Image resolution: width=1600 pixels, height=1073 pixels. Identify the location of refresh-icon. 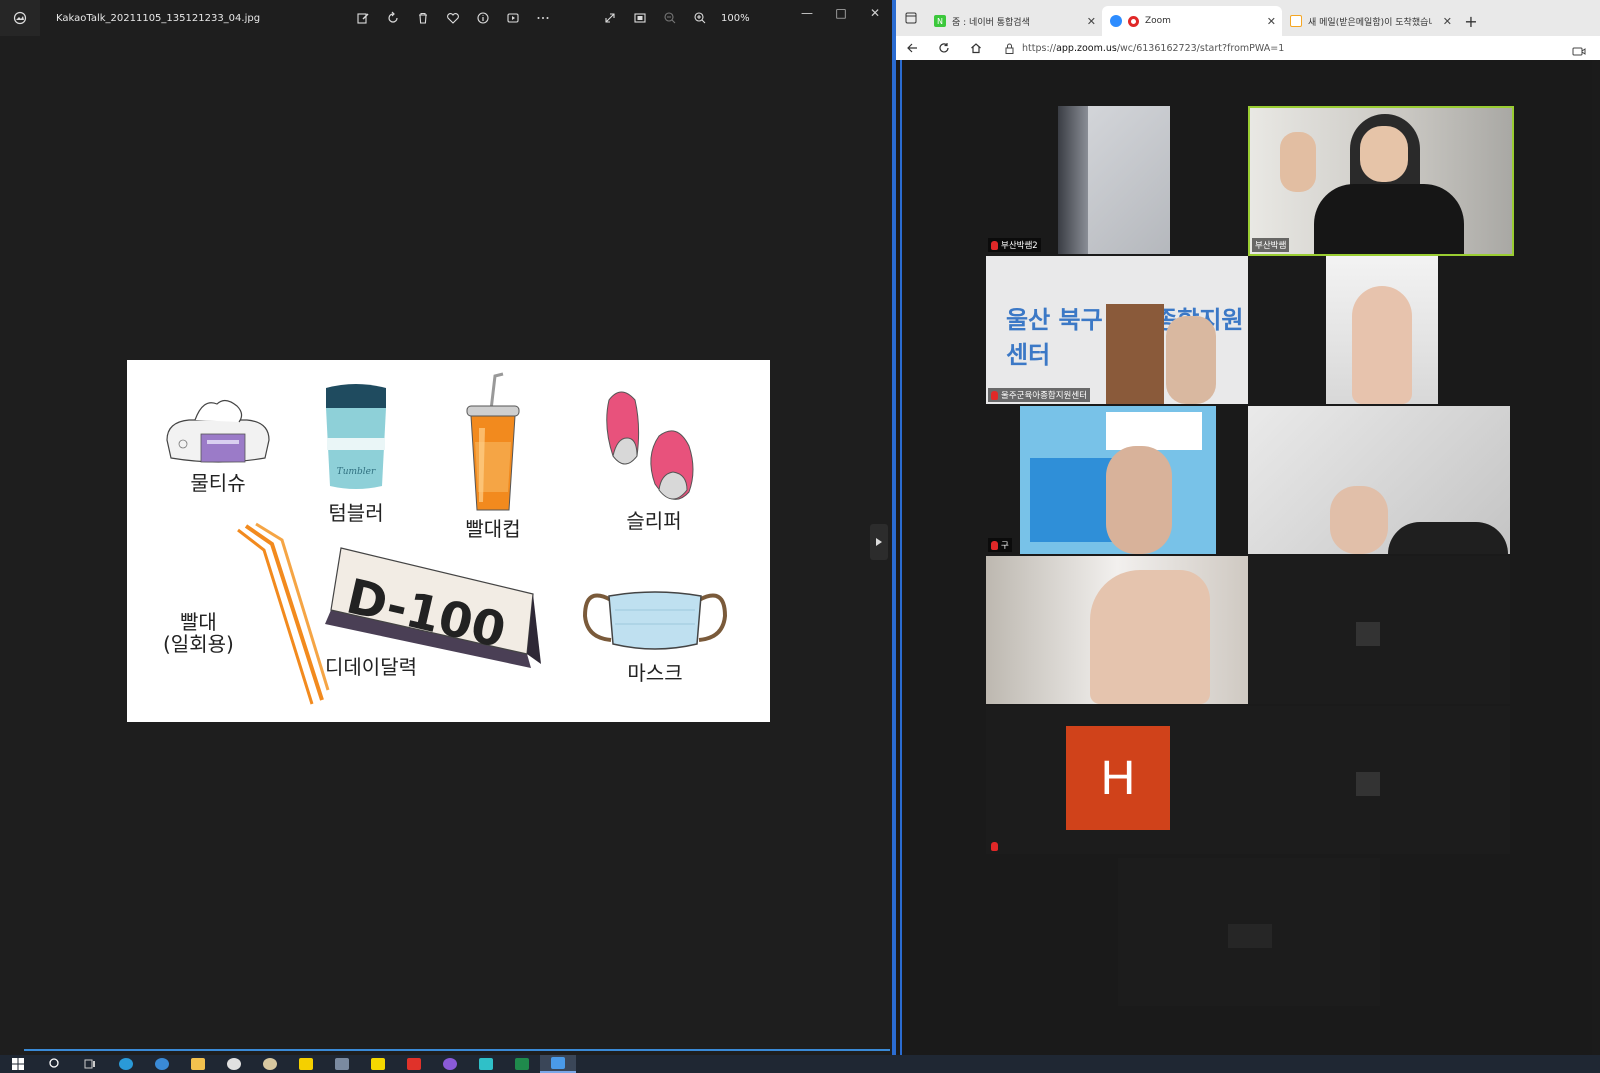
(944, 48).